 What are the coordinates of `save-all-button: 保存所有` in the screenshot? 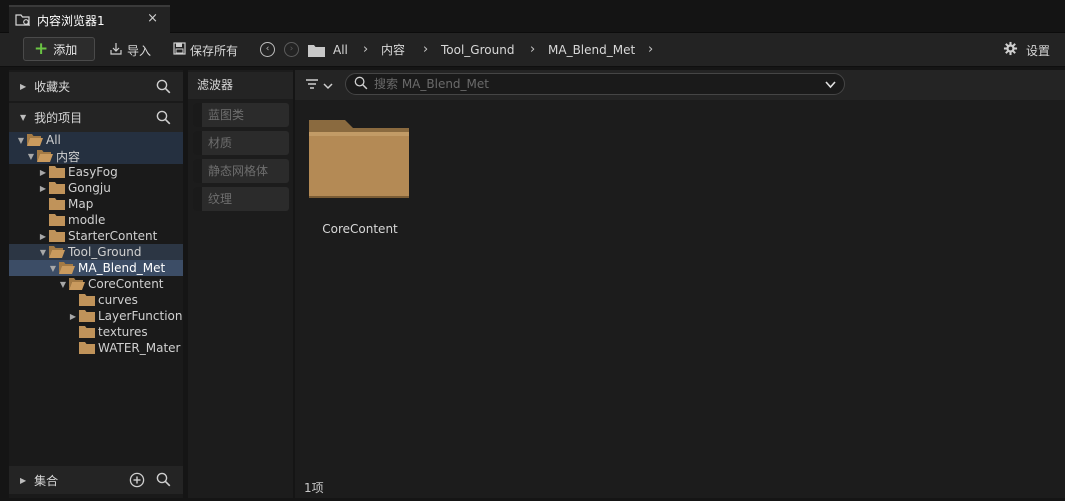 It's located at (205, 50).